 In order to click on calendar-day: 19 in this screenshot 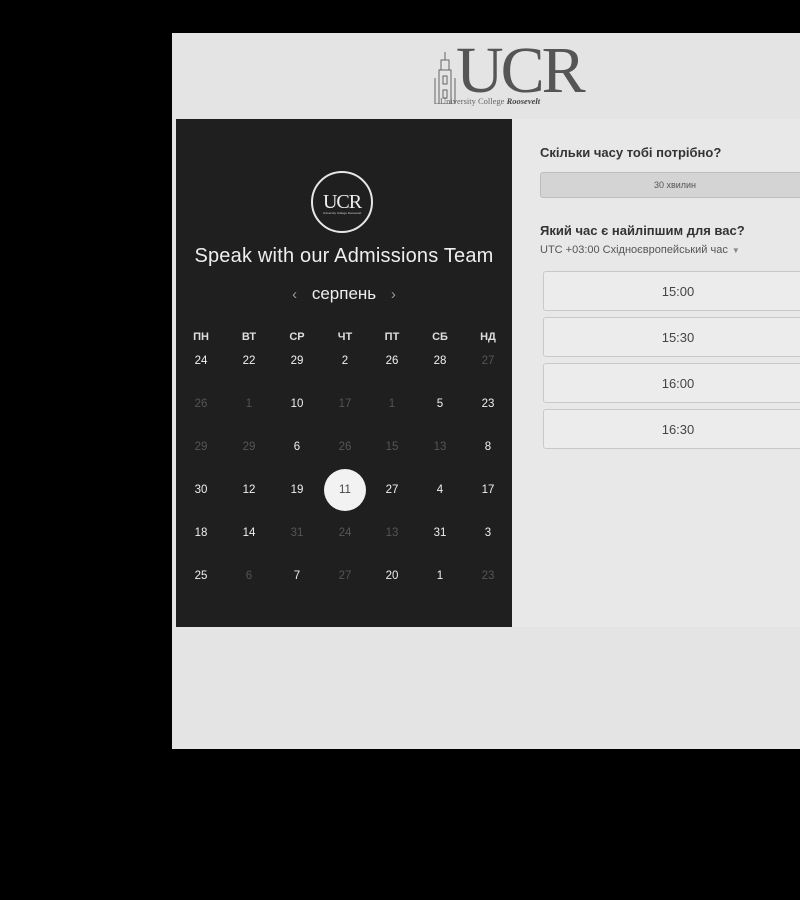, I will do `click(297, 490)`.